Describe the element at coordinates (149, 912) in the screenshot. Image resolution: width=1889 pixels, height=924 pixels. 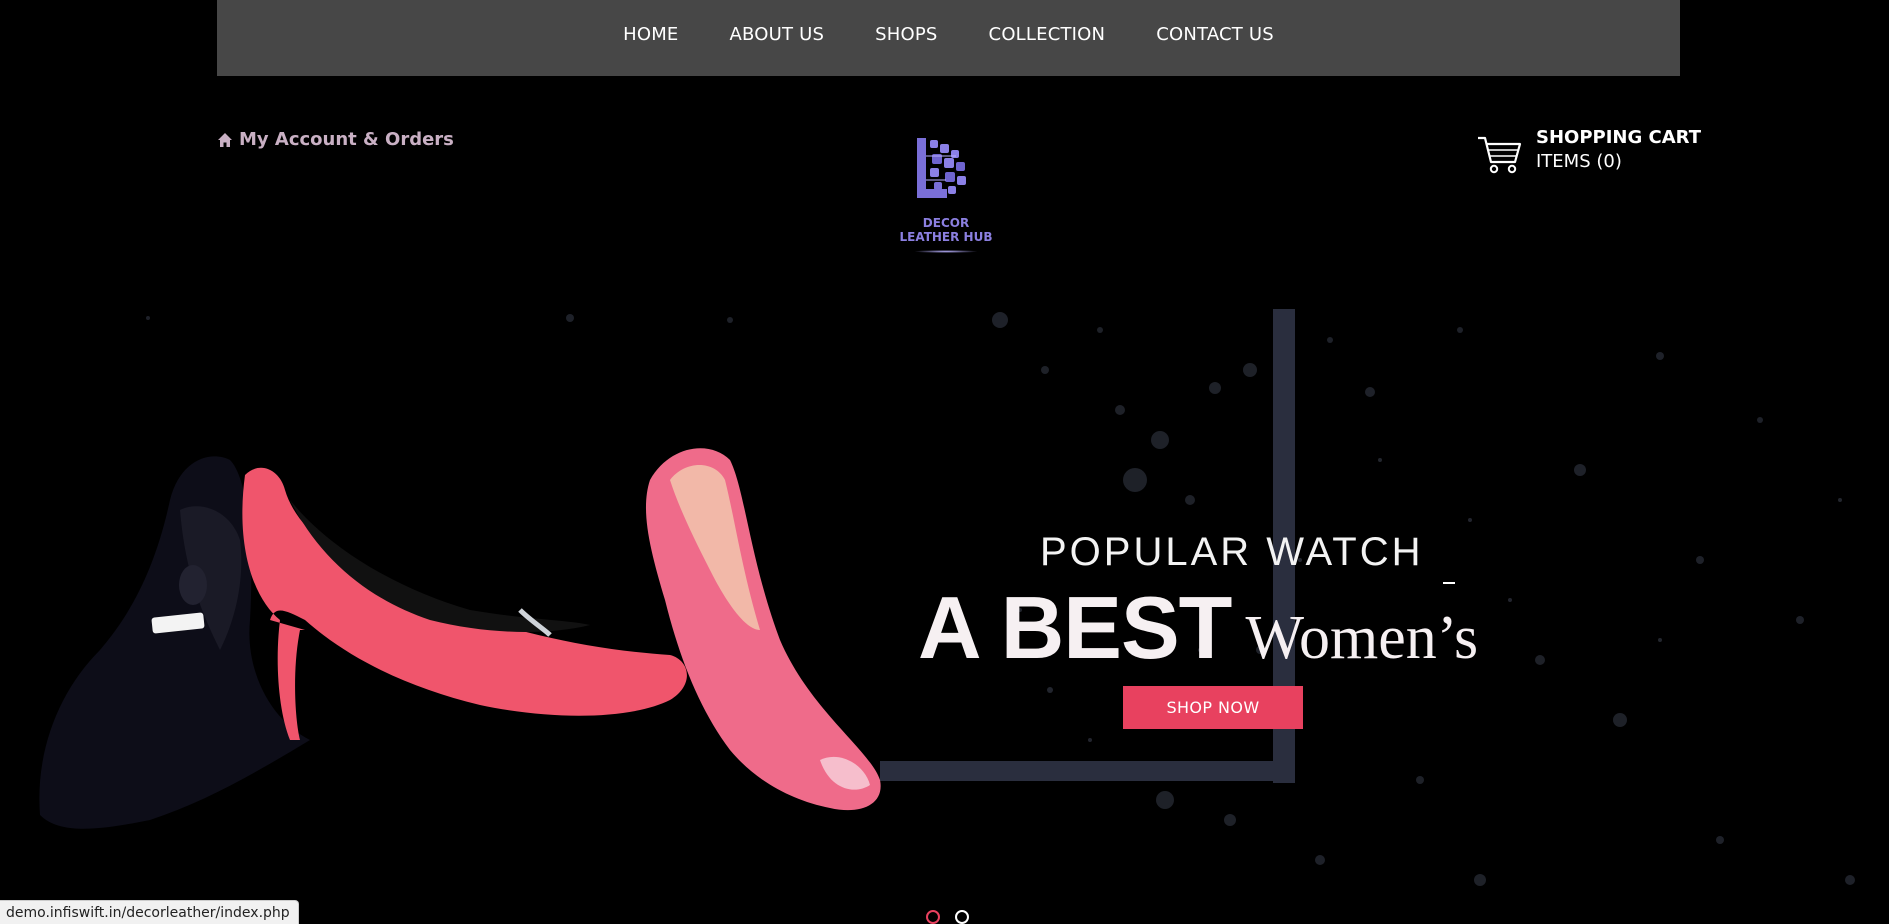
I see `browser-status-url: demo.infiswift.in/decorleather/index.php` at that location.